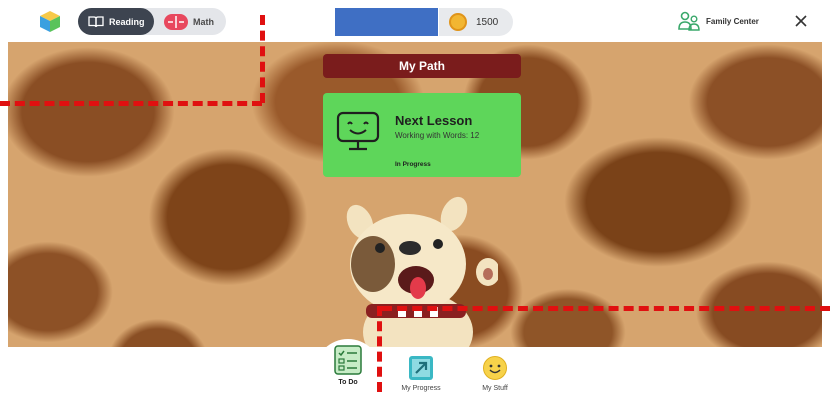 This screenshot has width=830, height=404. Describe the element at coordinates (203, 21) in the screenshot. I see `math-tab-label: Math` at that location.